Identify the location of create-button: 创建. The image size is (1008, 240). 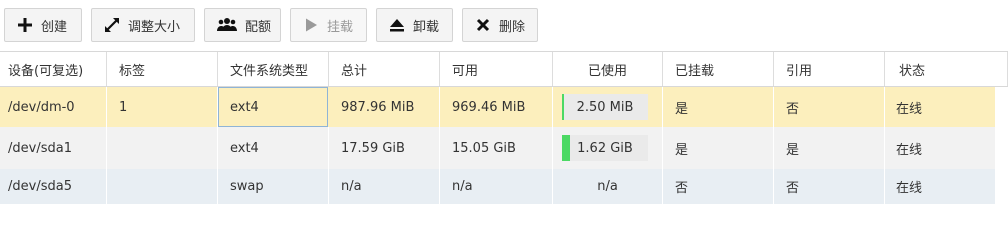
(43, 25).